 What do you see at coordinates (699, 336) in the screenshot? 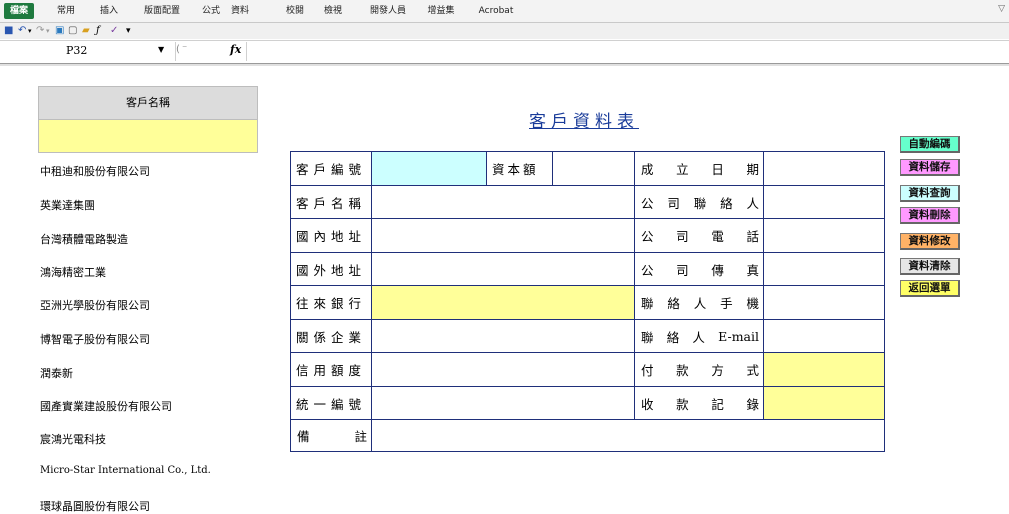
I see `label-contact-email: 聯絡人 E-mail` at bounding box center [699, 336].